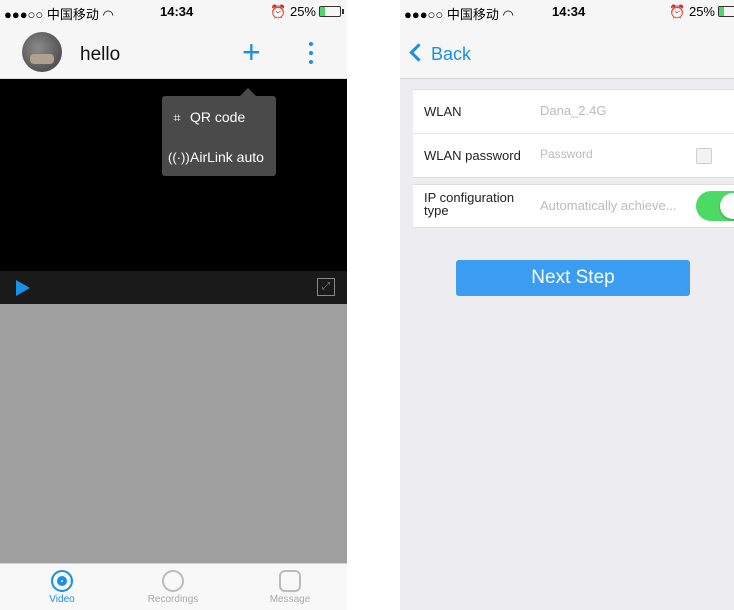  I want to click on tab-video: Video, so click(62, 585).